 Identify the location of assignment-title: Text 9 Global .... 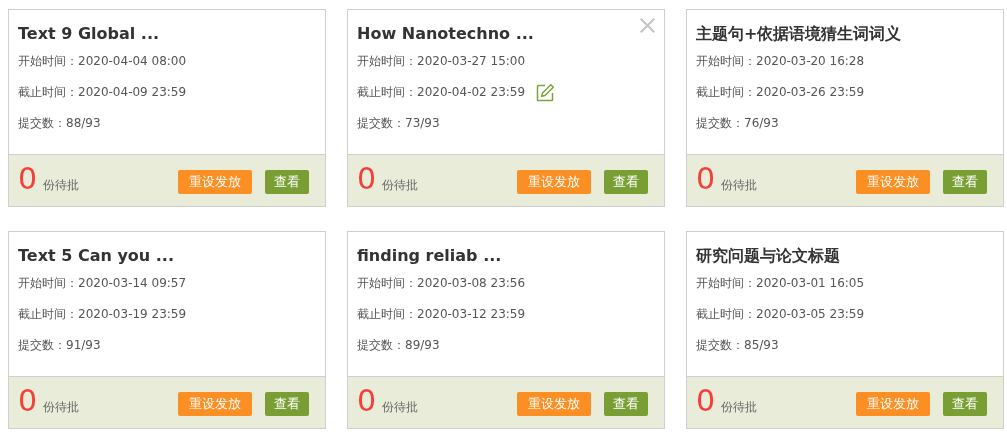
(167, 34).